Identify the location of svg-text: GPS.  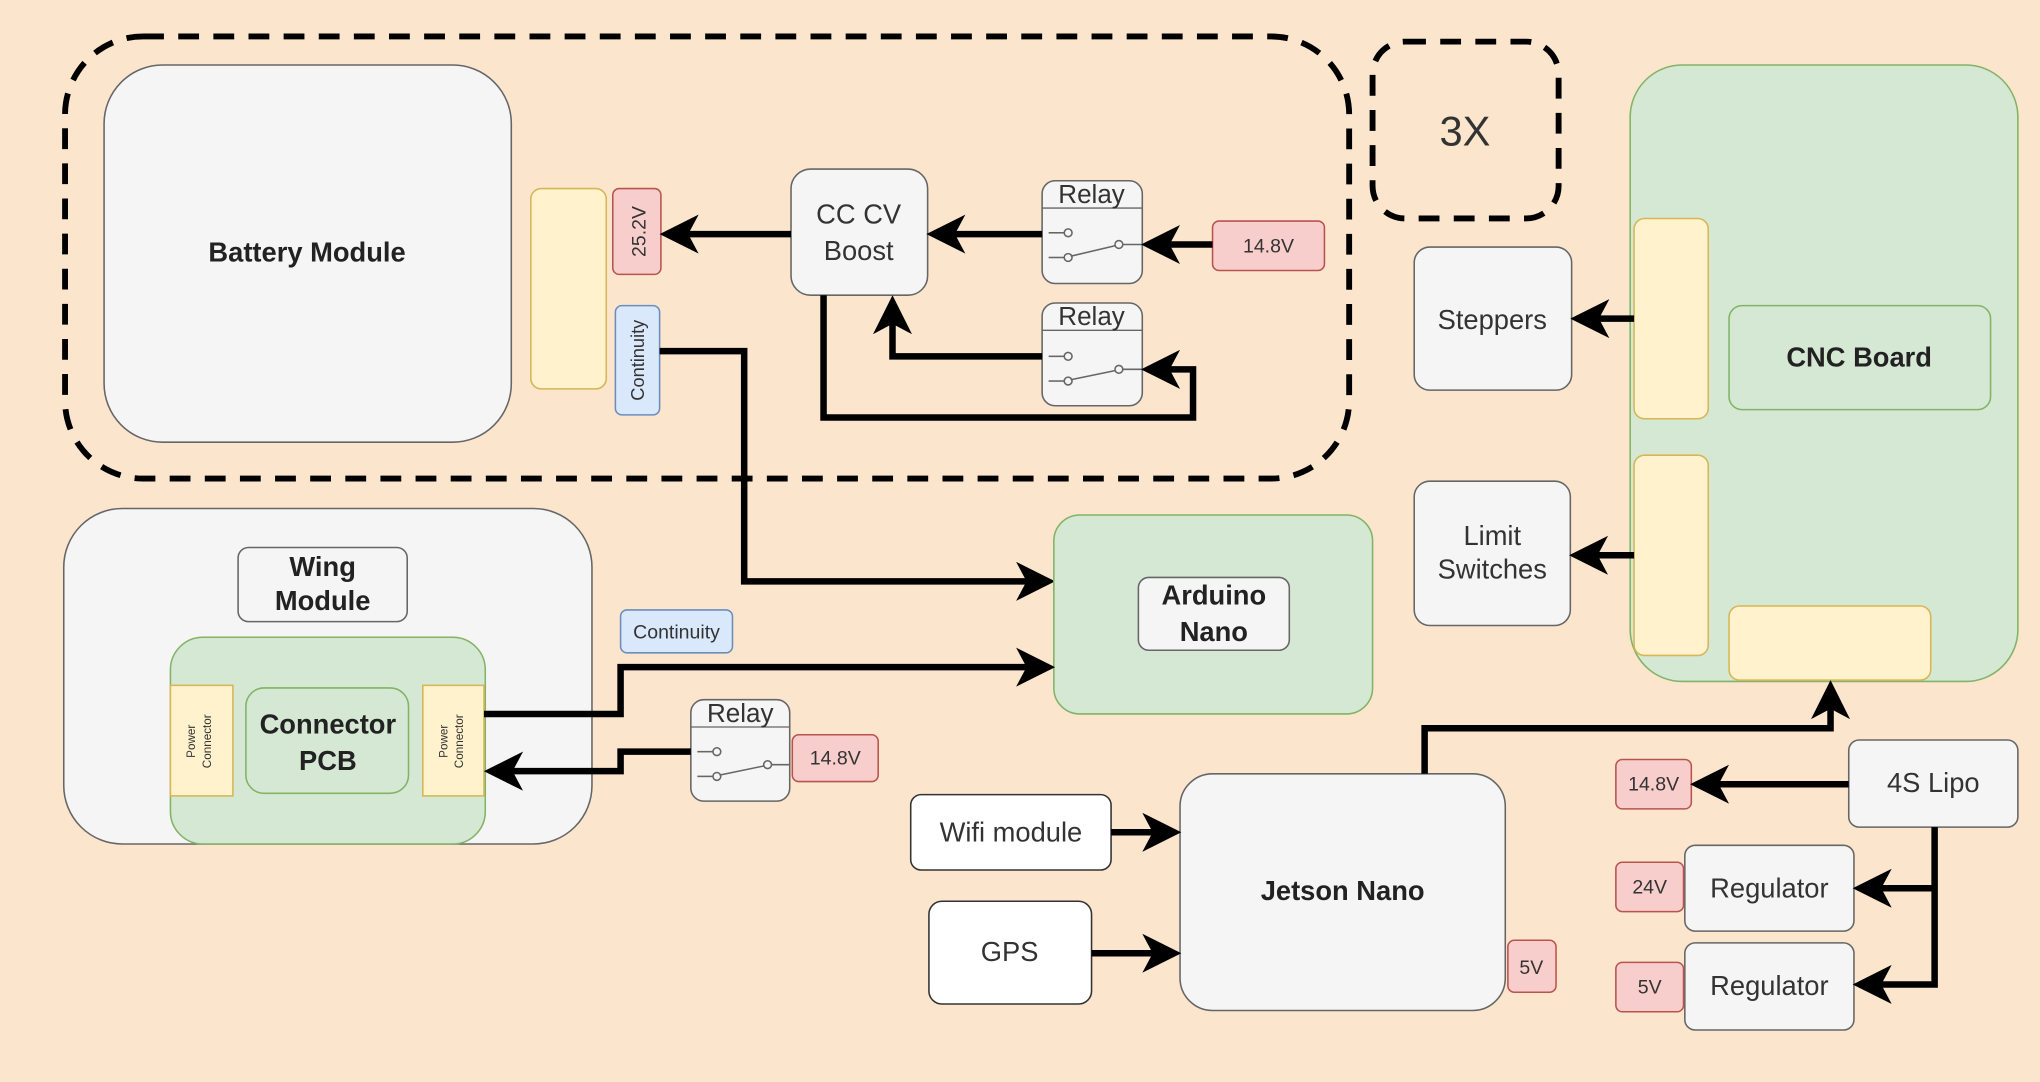
(1010, 951).